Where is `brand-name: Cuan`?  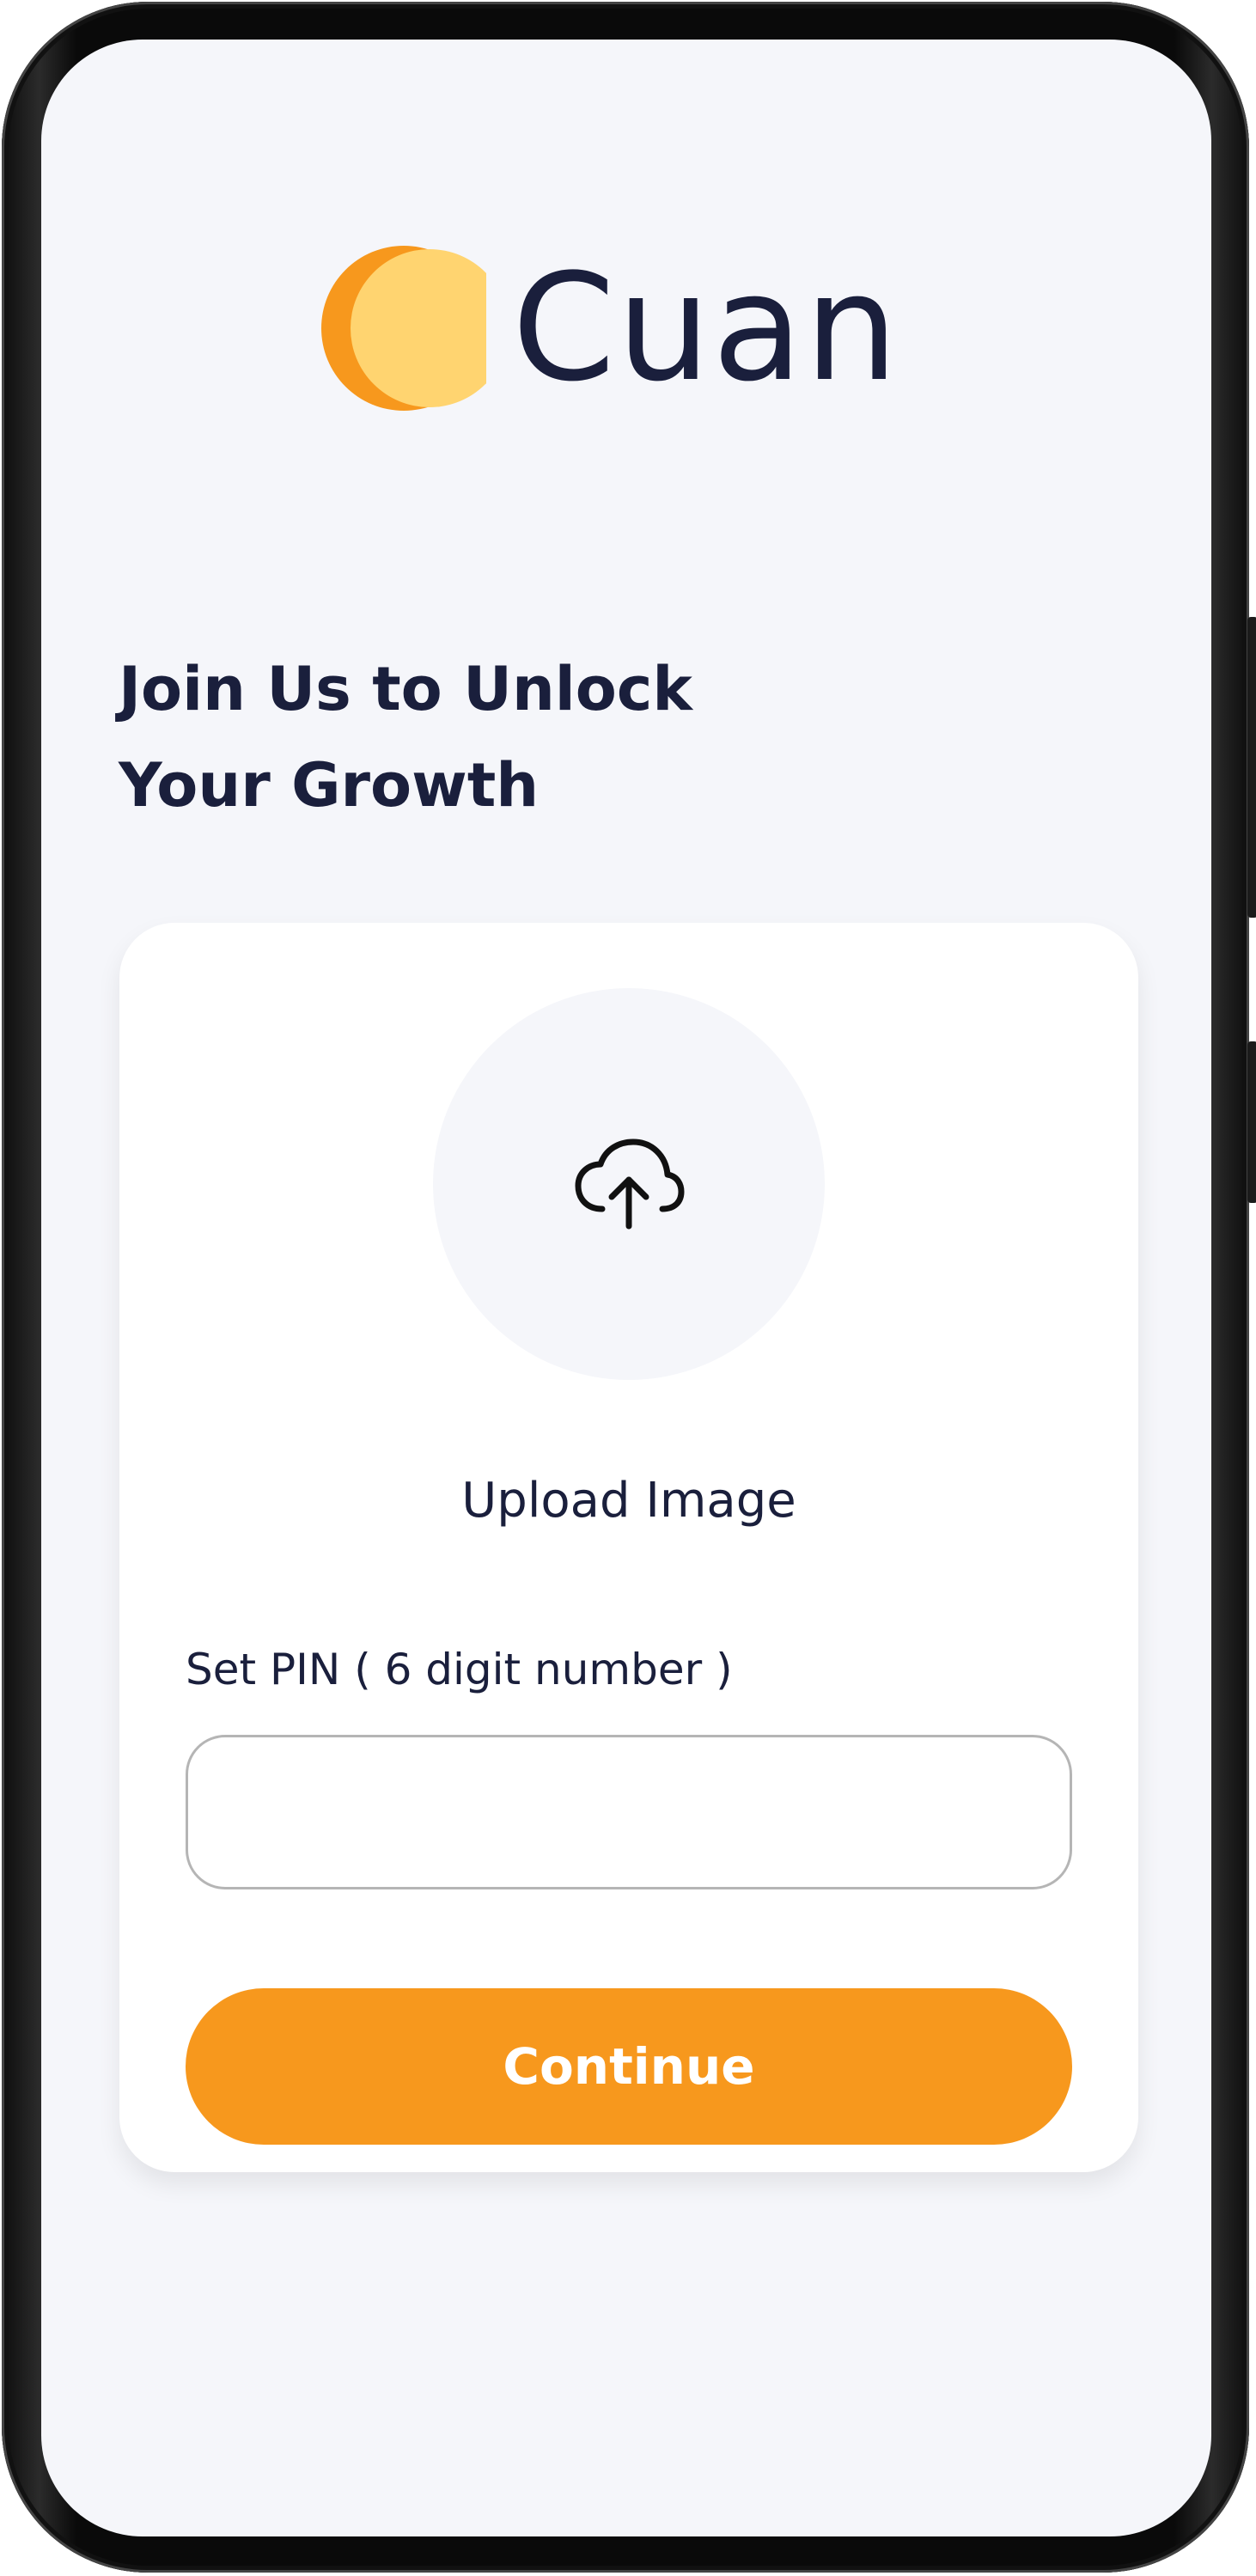 brand-name: Cuan is located at coordinates (706, 327).